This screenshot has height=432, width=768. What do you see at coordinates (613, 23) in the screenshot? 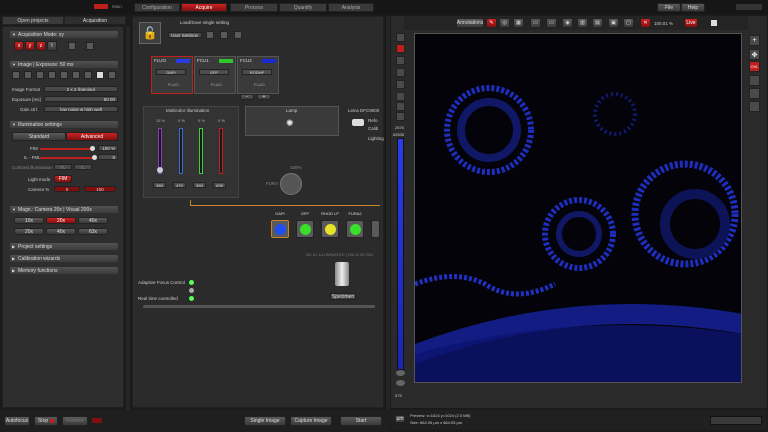
I see `image-icon: ▣` at bounding box center [613, 23].